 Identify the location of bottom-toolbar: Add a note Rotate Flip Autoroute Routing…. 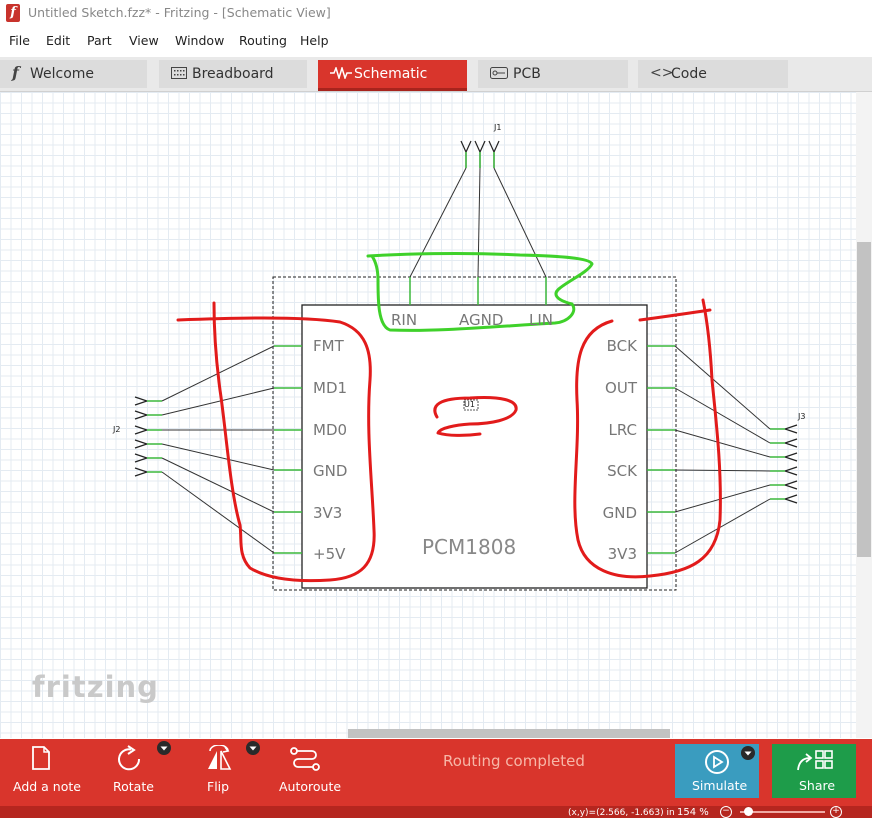
(436, 772).